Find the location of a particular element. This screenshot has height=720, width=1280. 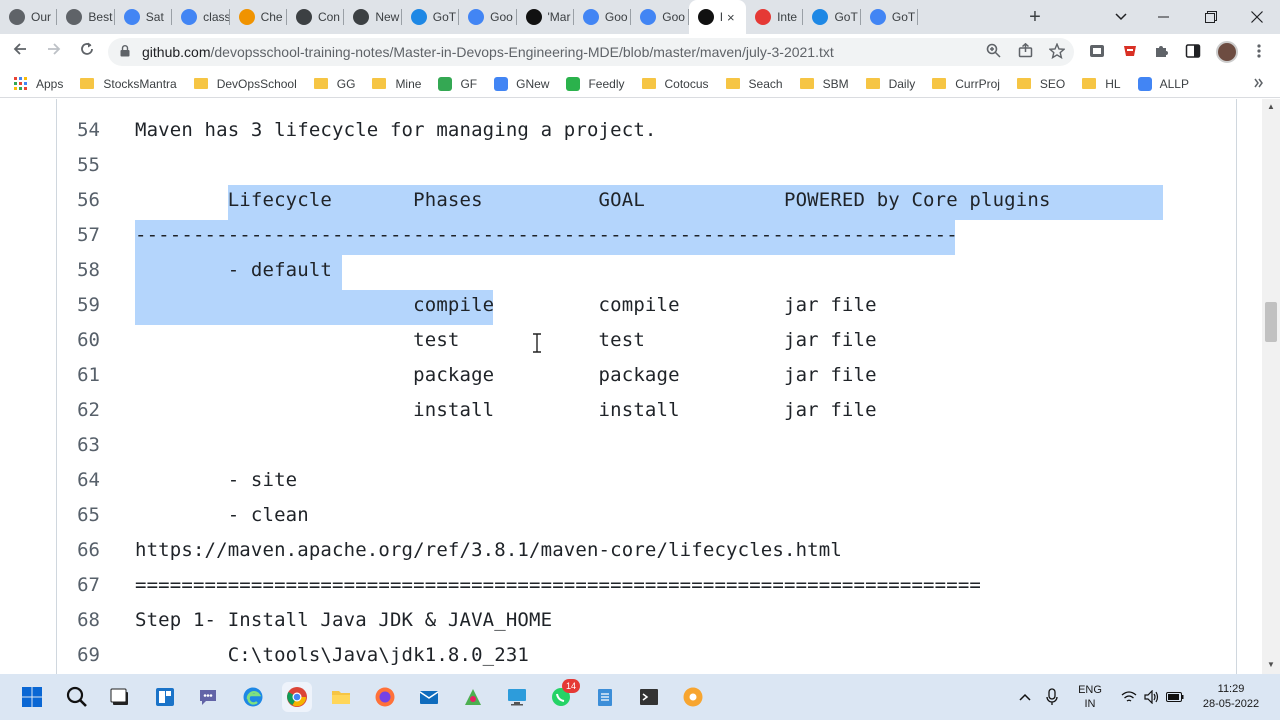

bookmark-item: Cotocus is located at coordinates (675, 84).